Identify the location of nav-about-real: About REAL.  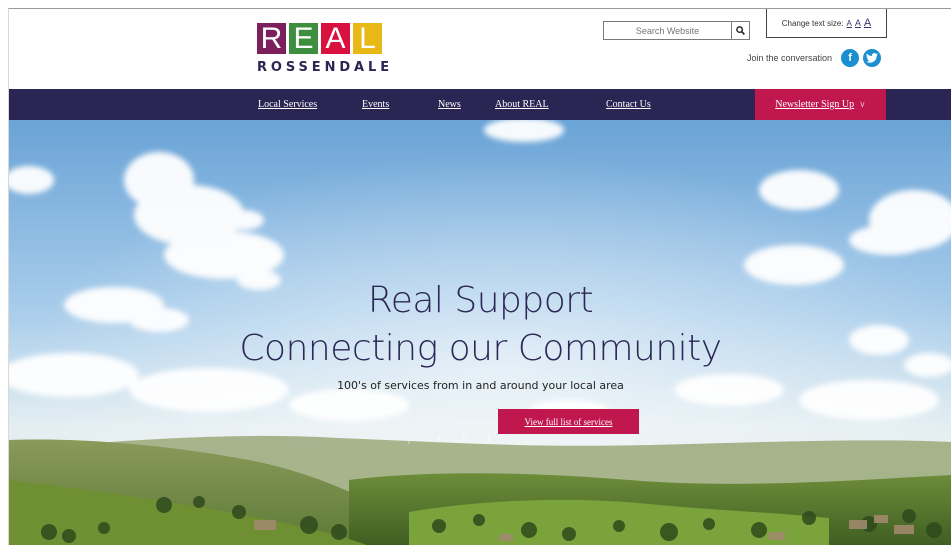
(522, 104).